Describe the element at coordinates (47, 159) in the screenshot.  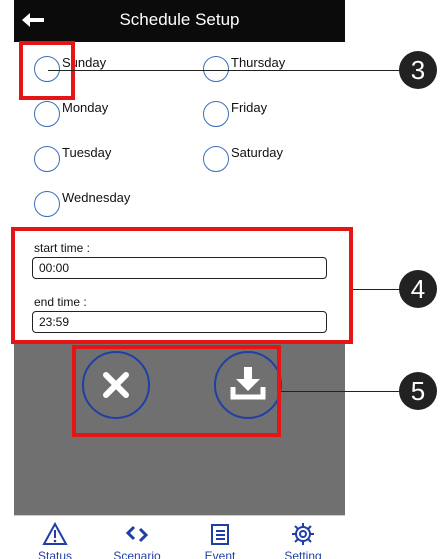
I see `radio-tuesday` at that location.